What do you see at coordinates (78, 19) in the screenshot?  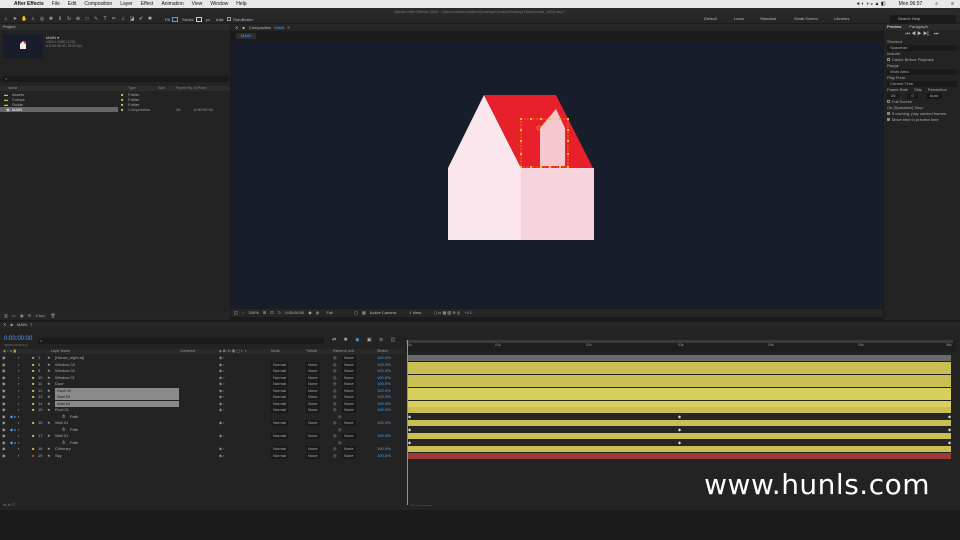 I see `pan-behind-icon: ⊕` at bounding box center [78, 19].